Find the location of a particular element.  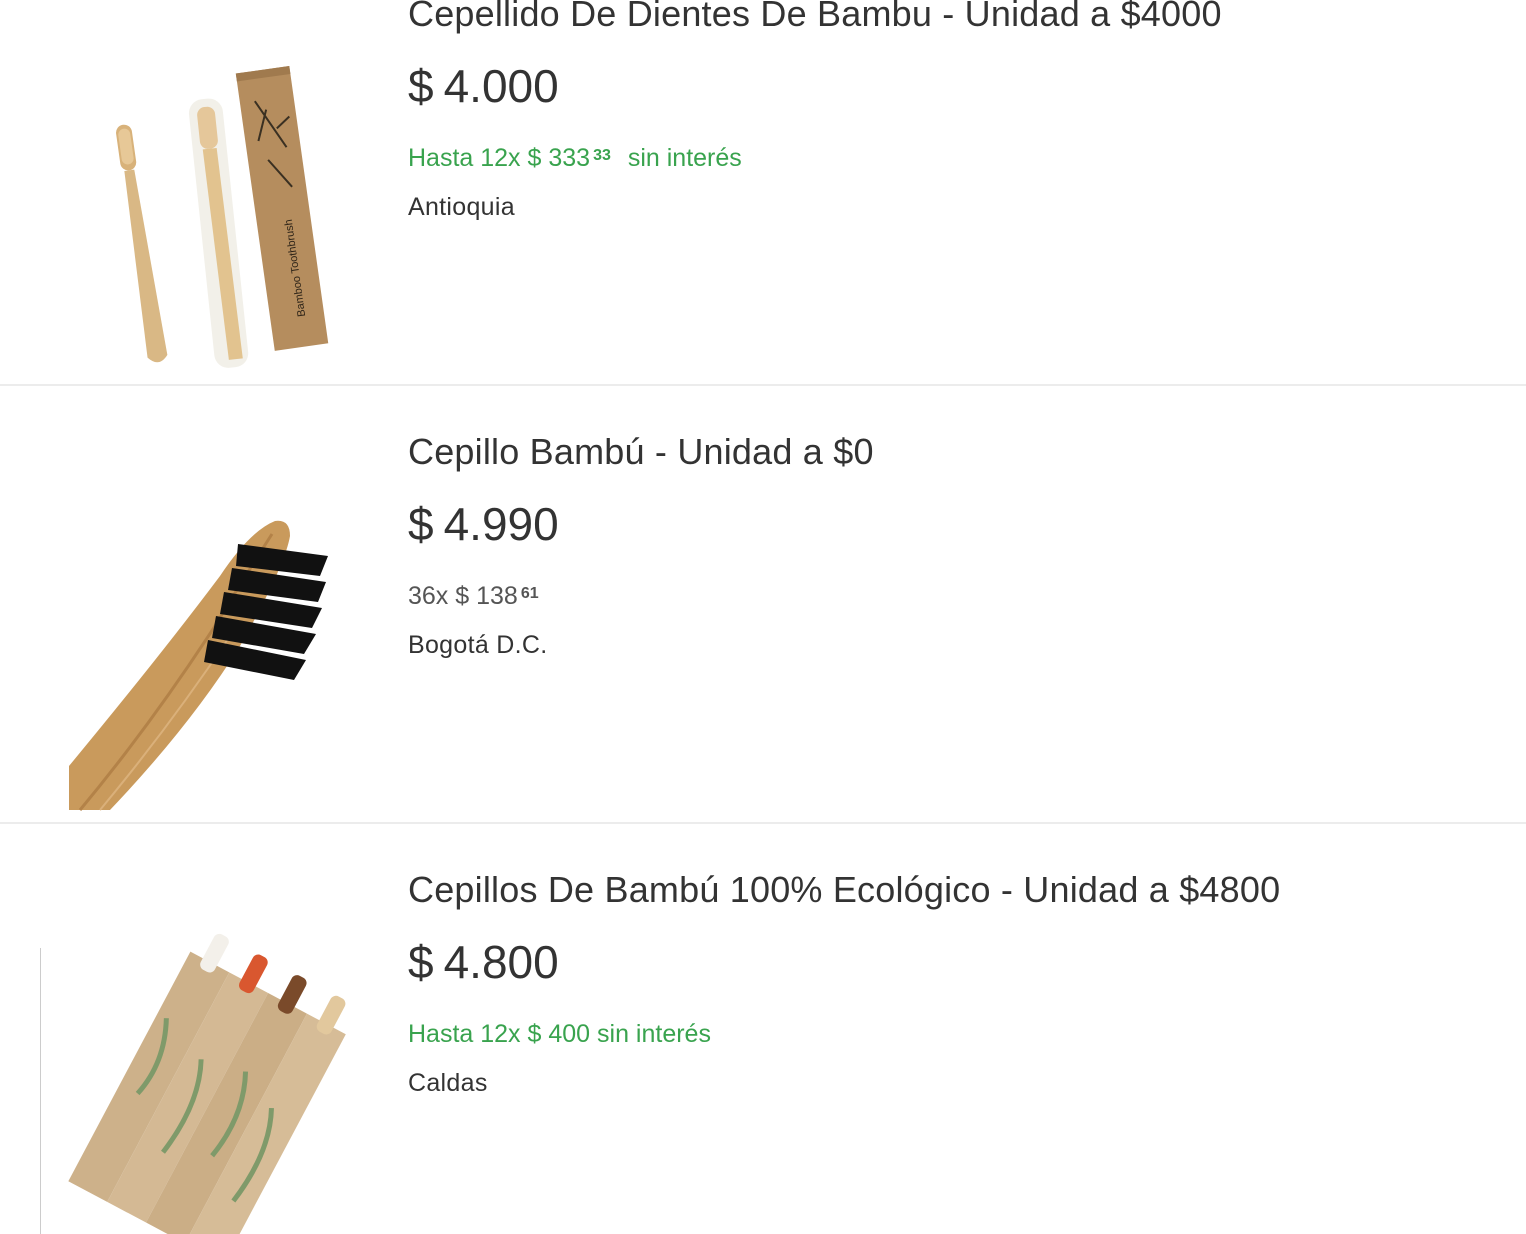

product-price: $4.990 is located at coordinates (483, 524).